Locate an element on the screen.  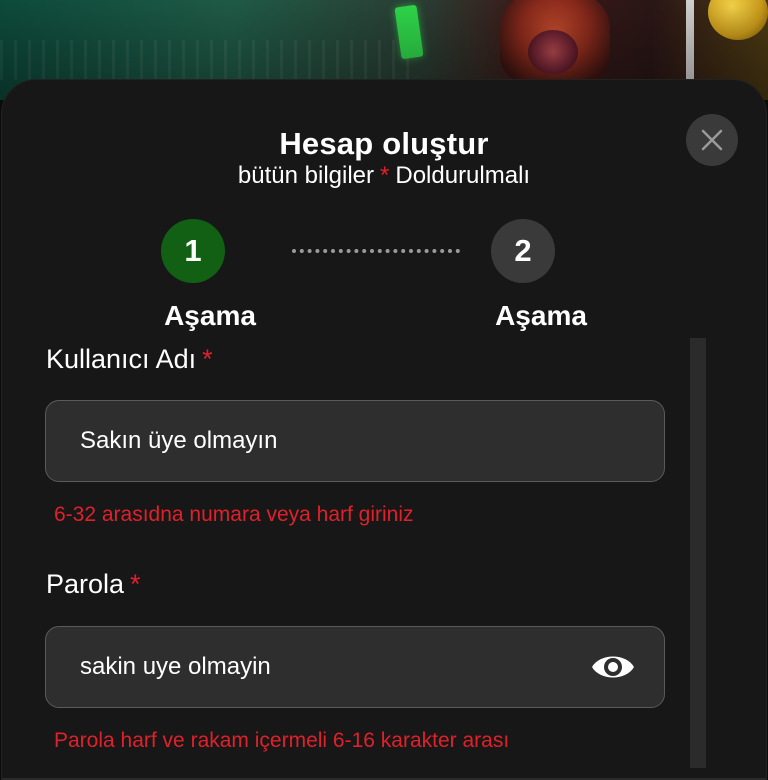
toggle-password-visibility-button is located at coordinates (613, 667).